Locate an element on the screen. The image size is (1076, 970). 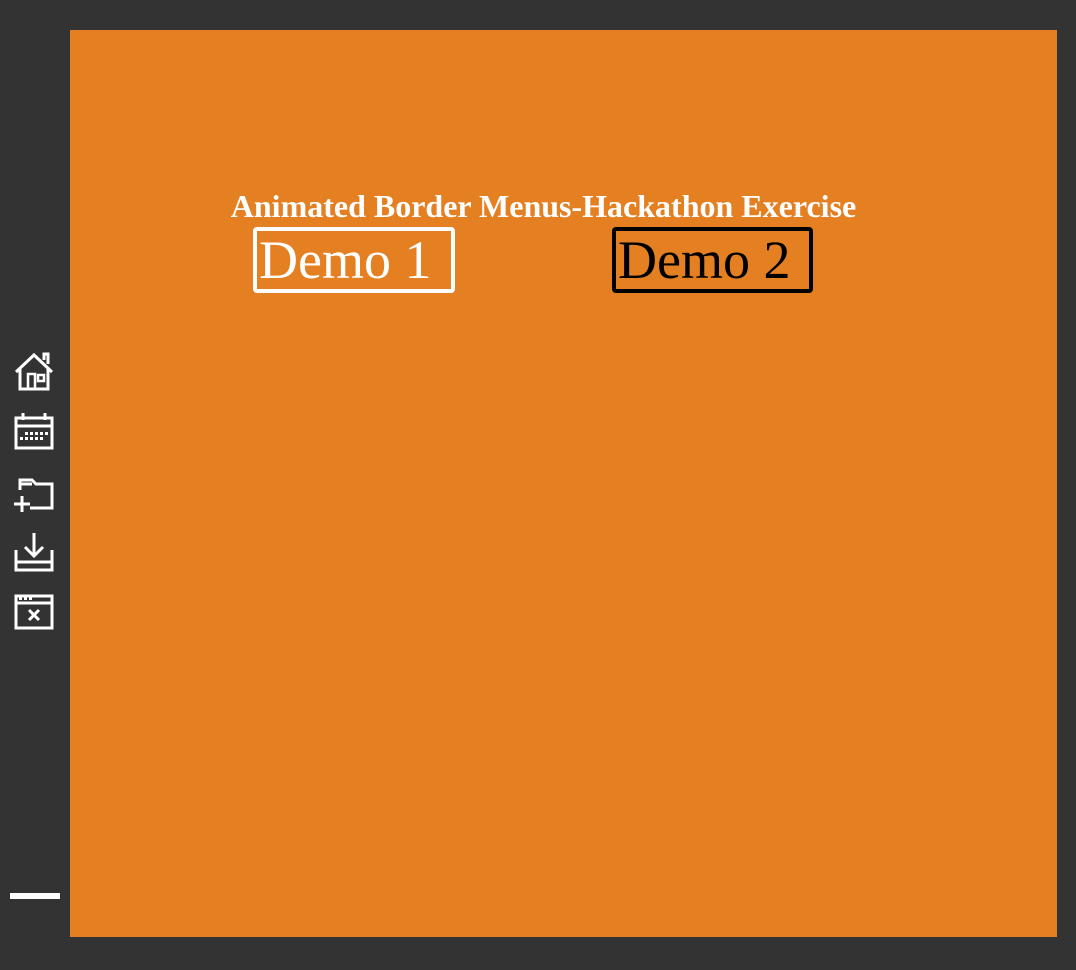
page-title: Animated Border Menus-Hackathon Exercise is located at coordinates (543, 206).